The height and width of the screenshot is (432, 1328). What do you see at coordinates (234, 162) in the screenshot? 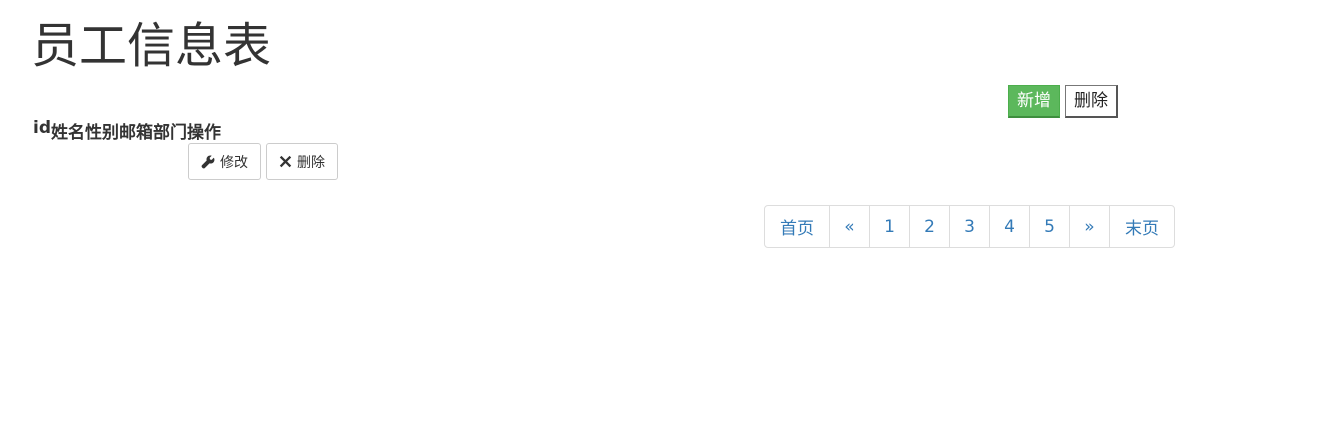
I see `edit-label: 修改` at bounding box center [234, 162].